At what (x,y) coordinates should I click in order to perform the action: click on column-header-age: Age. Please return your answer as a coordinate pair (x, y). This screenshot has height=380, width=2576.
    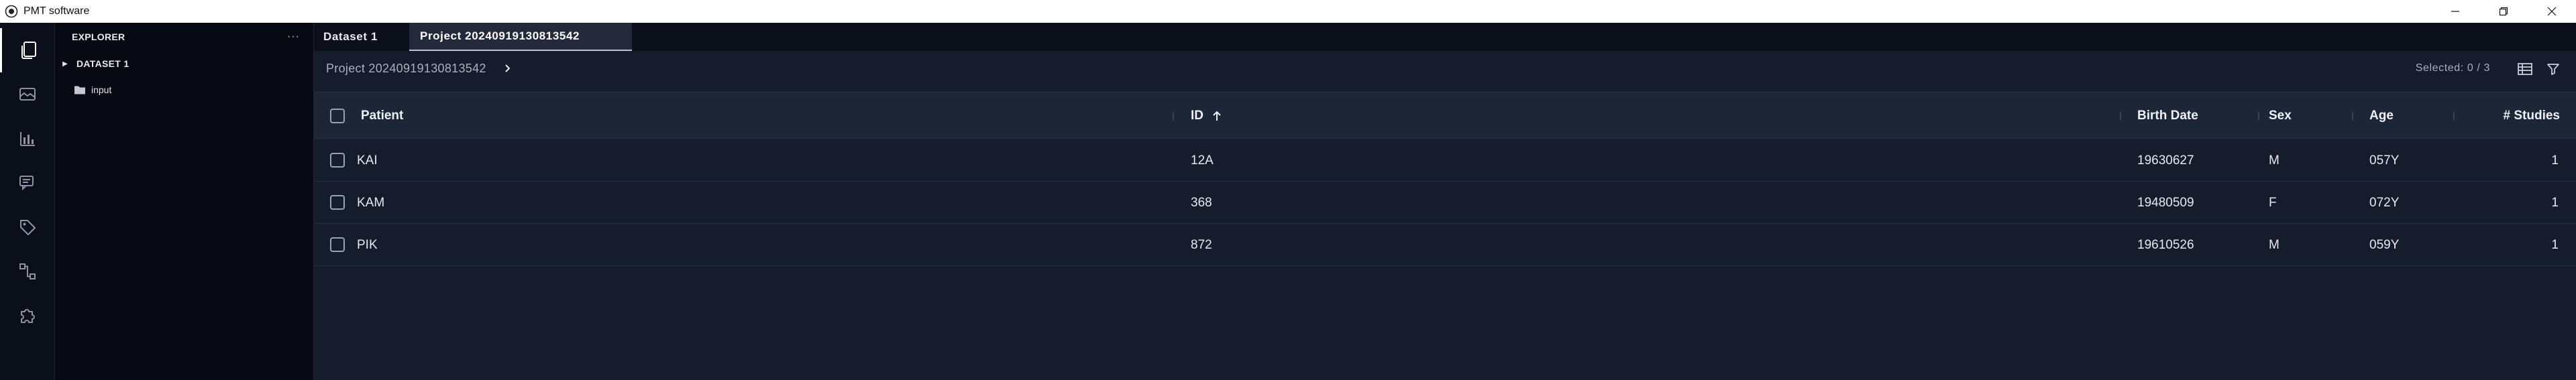
    Looking at the image, I should click on (2381, 115).